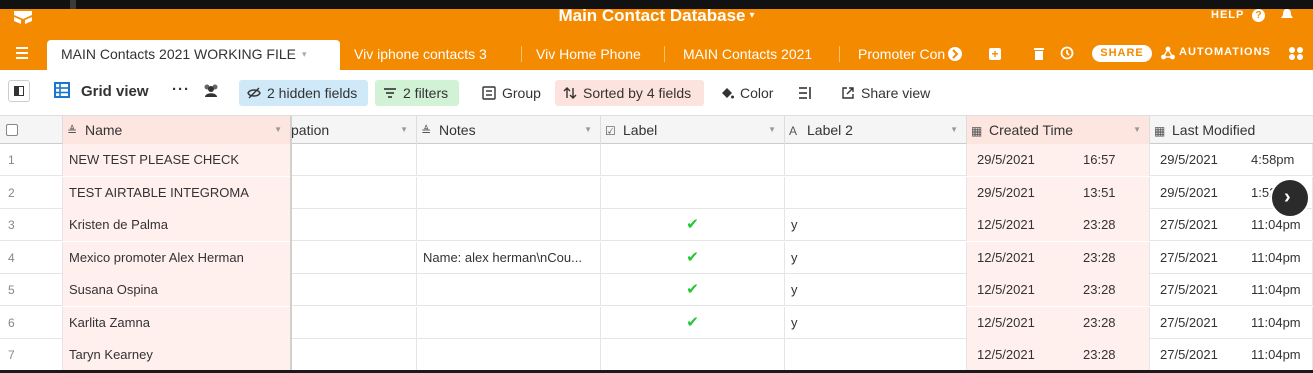 The width and height of the screenshot is (1313, 373). Describe the element at coordinates (1058, 130) in the screenshot. I see `column-header-created-time: ▦ Created Time ▼` at that location.